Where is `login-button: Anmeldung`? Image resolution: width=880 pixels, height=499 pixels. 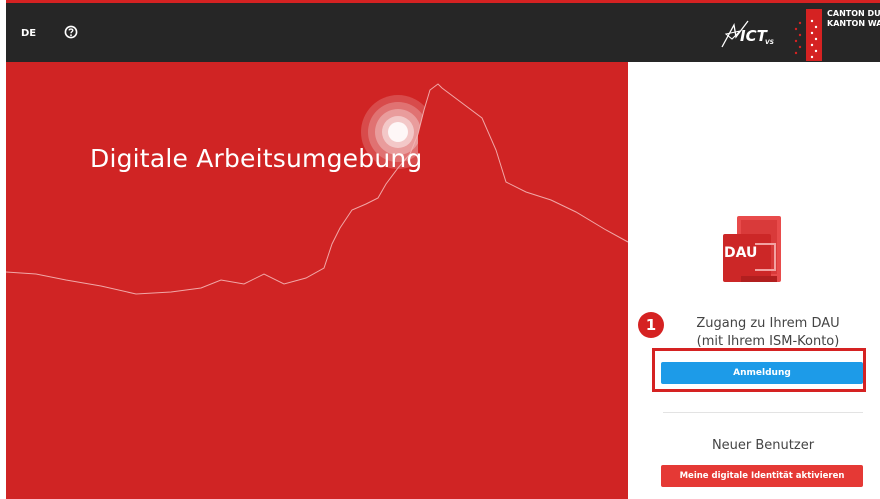 login-button: Anmeldung is located at coordinates (762, 373).